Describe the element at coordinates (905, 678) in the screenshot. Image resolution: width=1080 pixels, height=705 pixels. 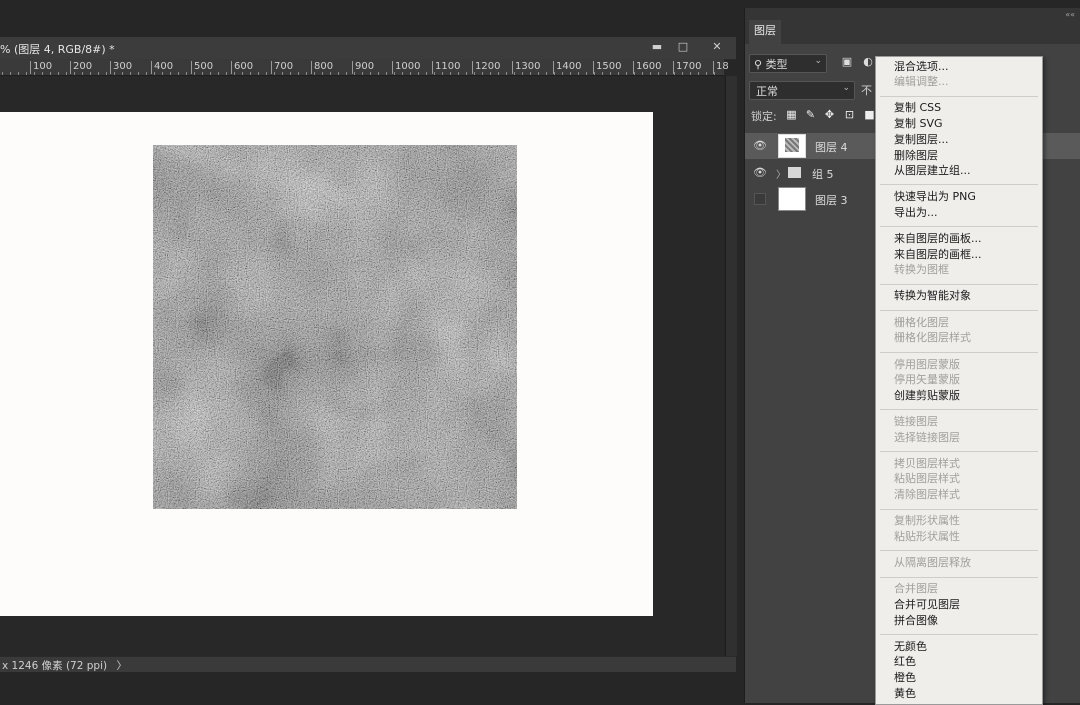
I see `menu-item-orange: 橙色` at that location.